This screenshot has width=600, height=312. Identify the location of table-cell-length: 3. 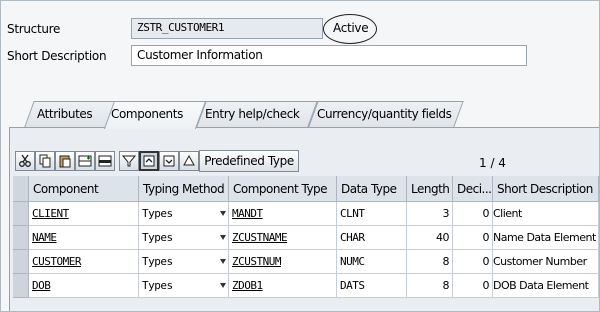
(430, 214).